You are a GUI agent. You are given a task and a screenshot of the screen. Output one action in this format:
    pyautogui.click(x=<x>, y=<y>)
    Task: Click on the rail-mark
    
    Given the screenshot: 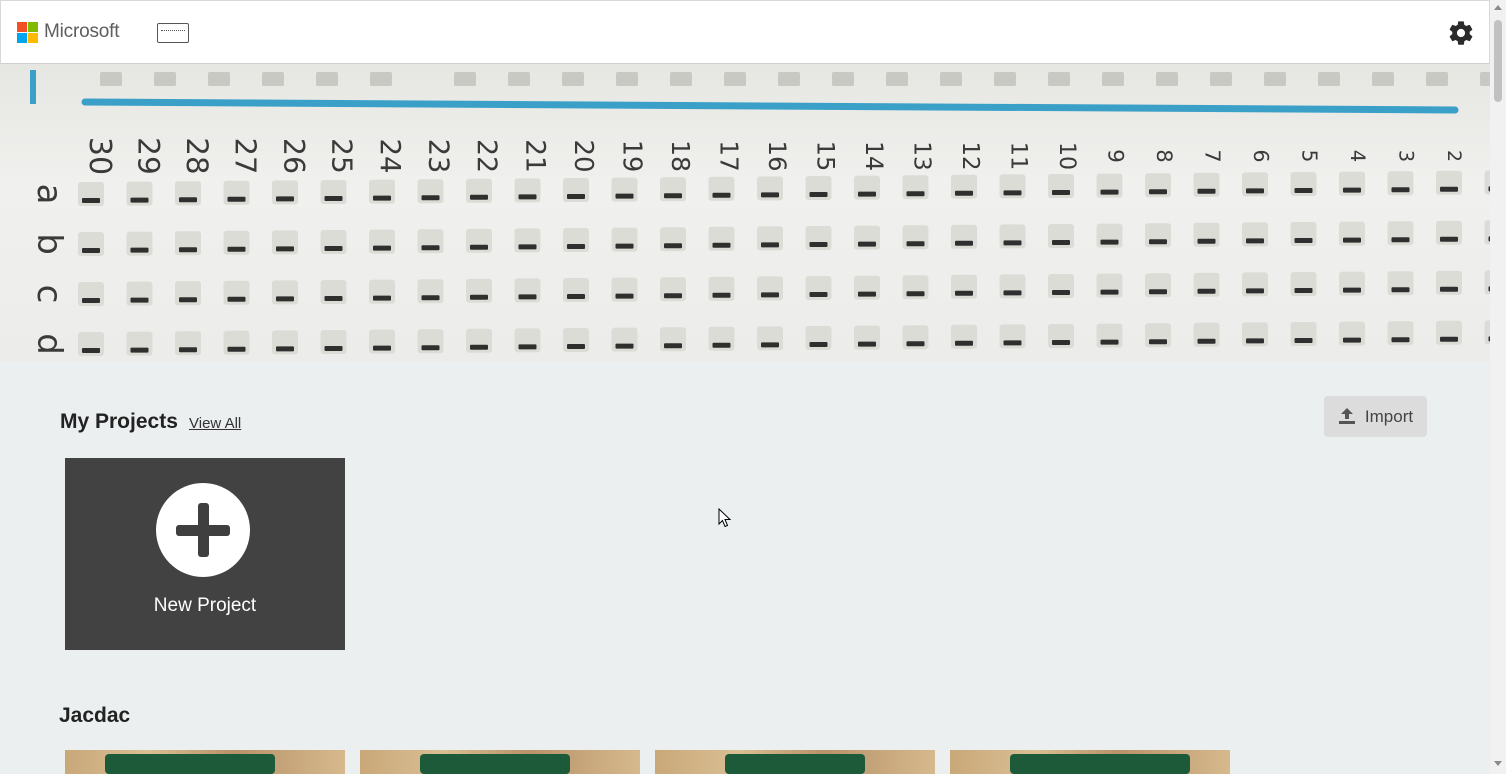 What is the action you would take?
    pyautogui.click(x=33, y=87)
    